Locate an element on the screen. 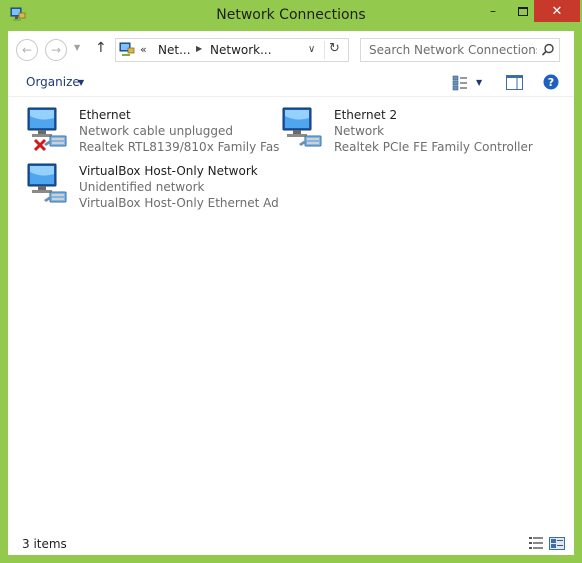 This screenshot has height=563, width=582. connection-status: Unidentified network is located at coordinates (142, 187).